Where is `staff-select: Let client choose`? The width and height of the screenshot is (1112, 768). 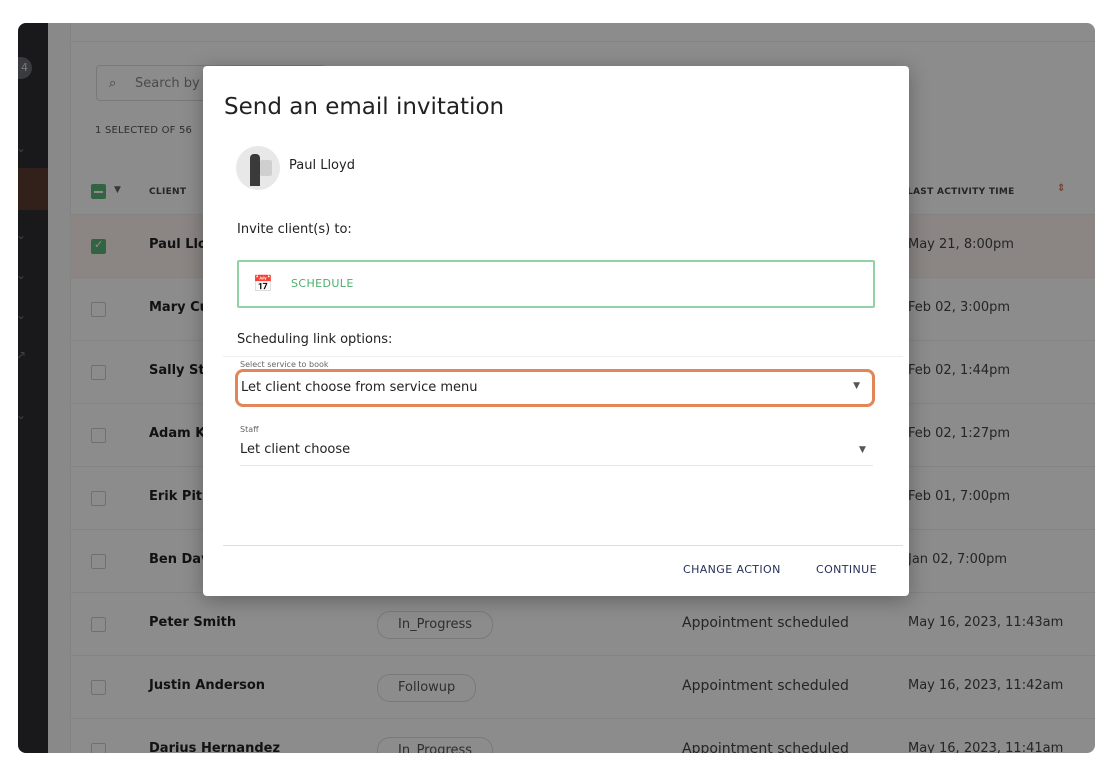
staff-select: Let client choose is located at coordinates (295, 449).